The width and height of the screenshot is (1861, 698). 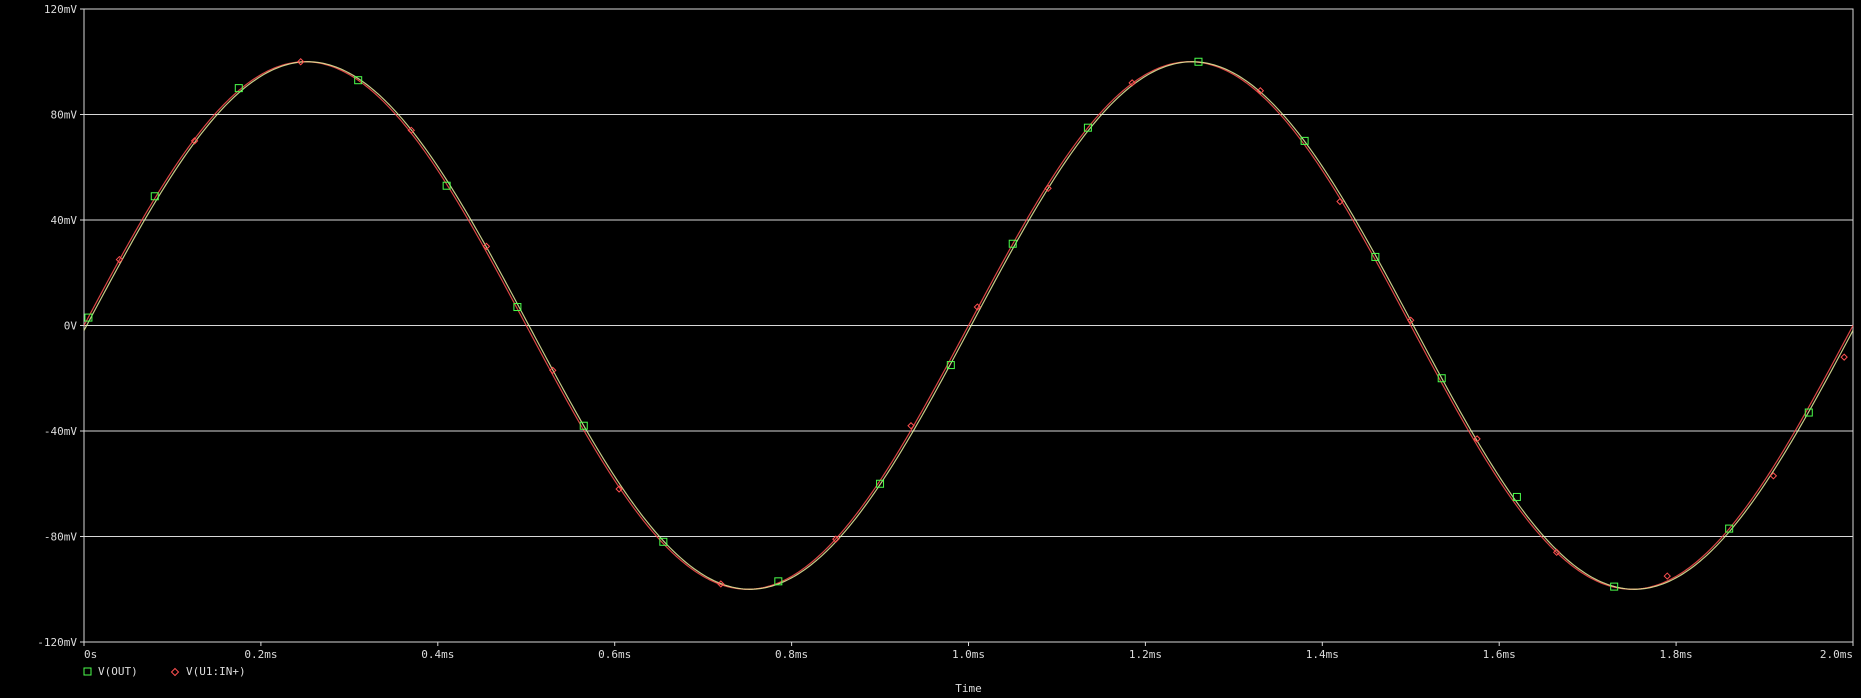 I want to click on x-tick-label: 1.6ms, so click(x=1499, y=654).